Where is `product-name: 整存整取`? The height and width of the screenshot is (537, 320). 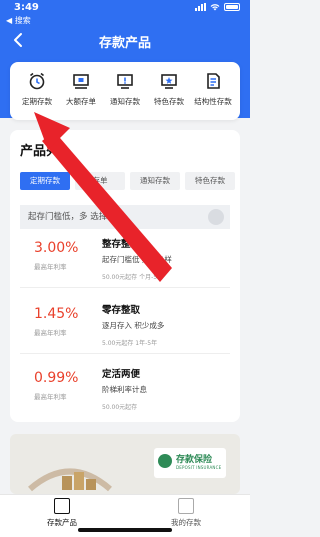
product-name: 整存整取 is located at coordinates (121, 244).